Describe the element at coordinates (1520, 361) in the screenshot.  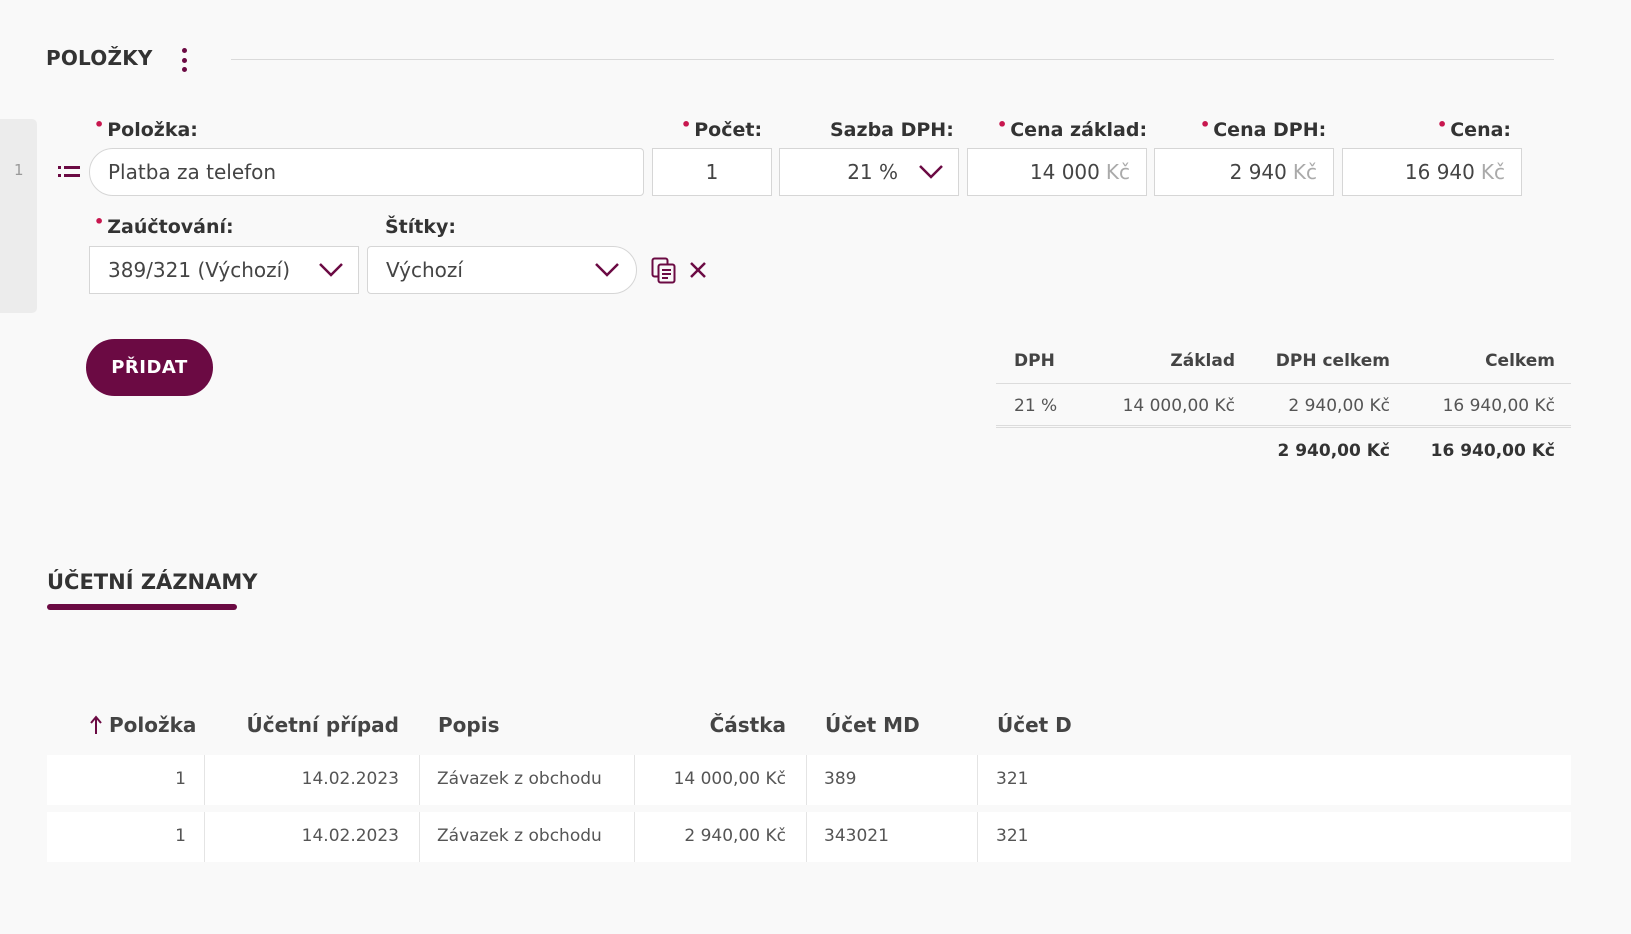
I see `vat-summary-header-total: Celkem` at that location.